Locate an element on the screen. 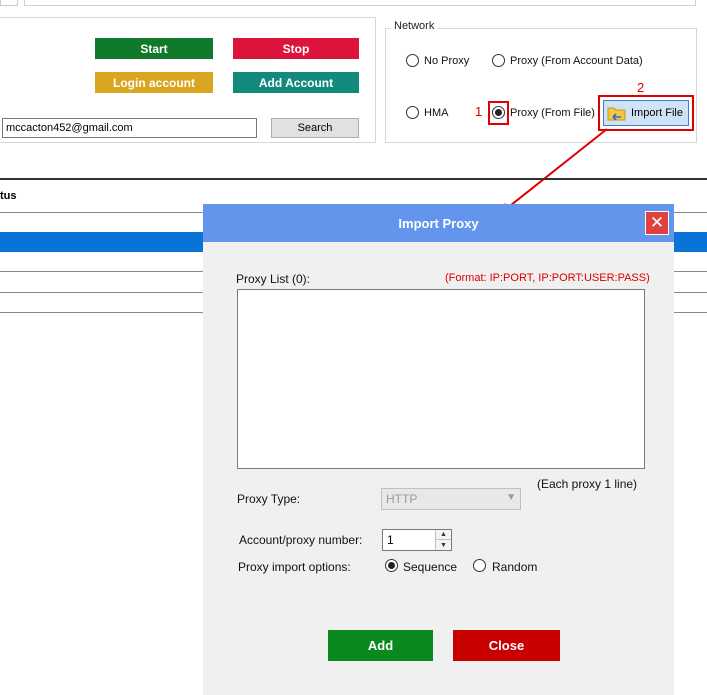 This screenshot has width=707, height=695. random-label: Random is located at coordinates (514, 567).